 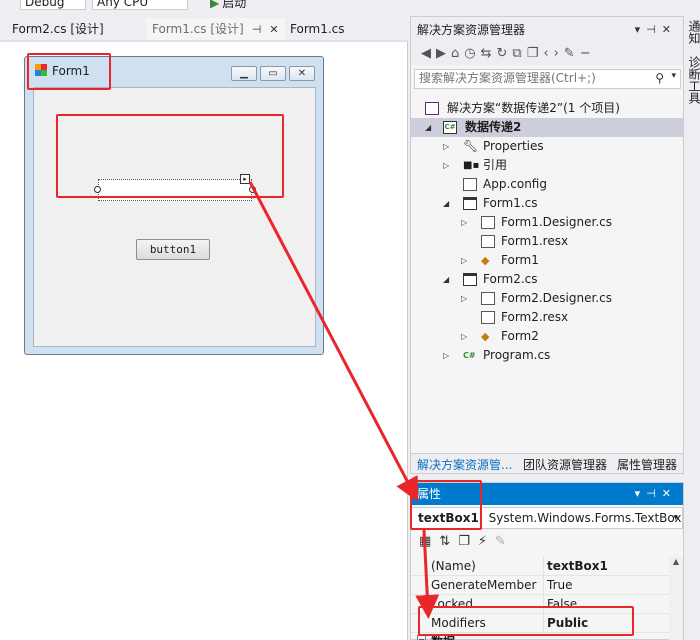 I want to click on play-icon: ▶, so click(x=215, y=5).